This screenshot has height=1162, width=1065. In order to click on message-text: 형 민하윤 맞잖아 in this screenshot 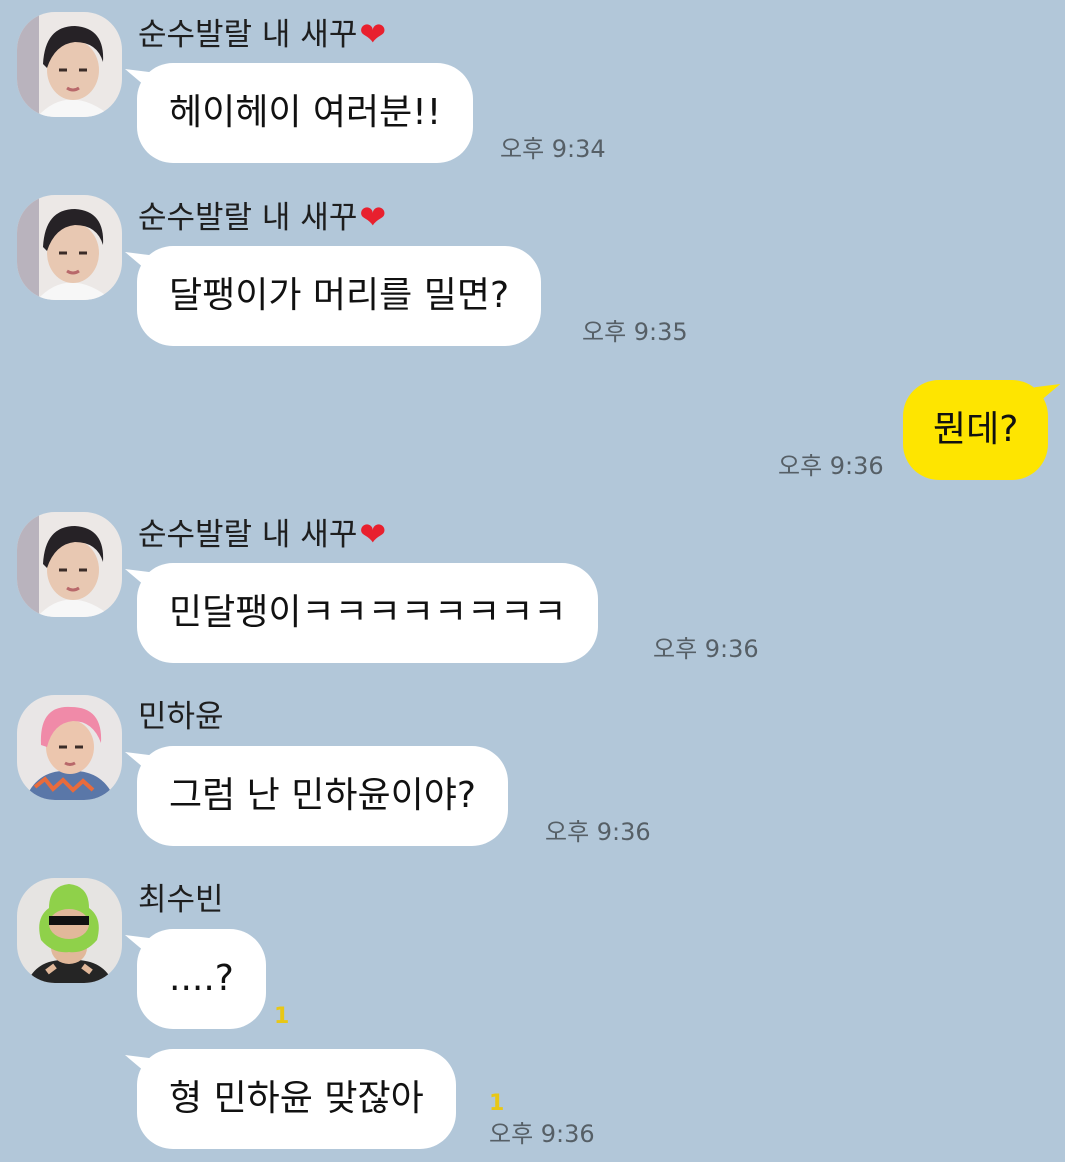, I will do `click(296, 1098)`.